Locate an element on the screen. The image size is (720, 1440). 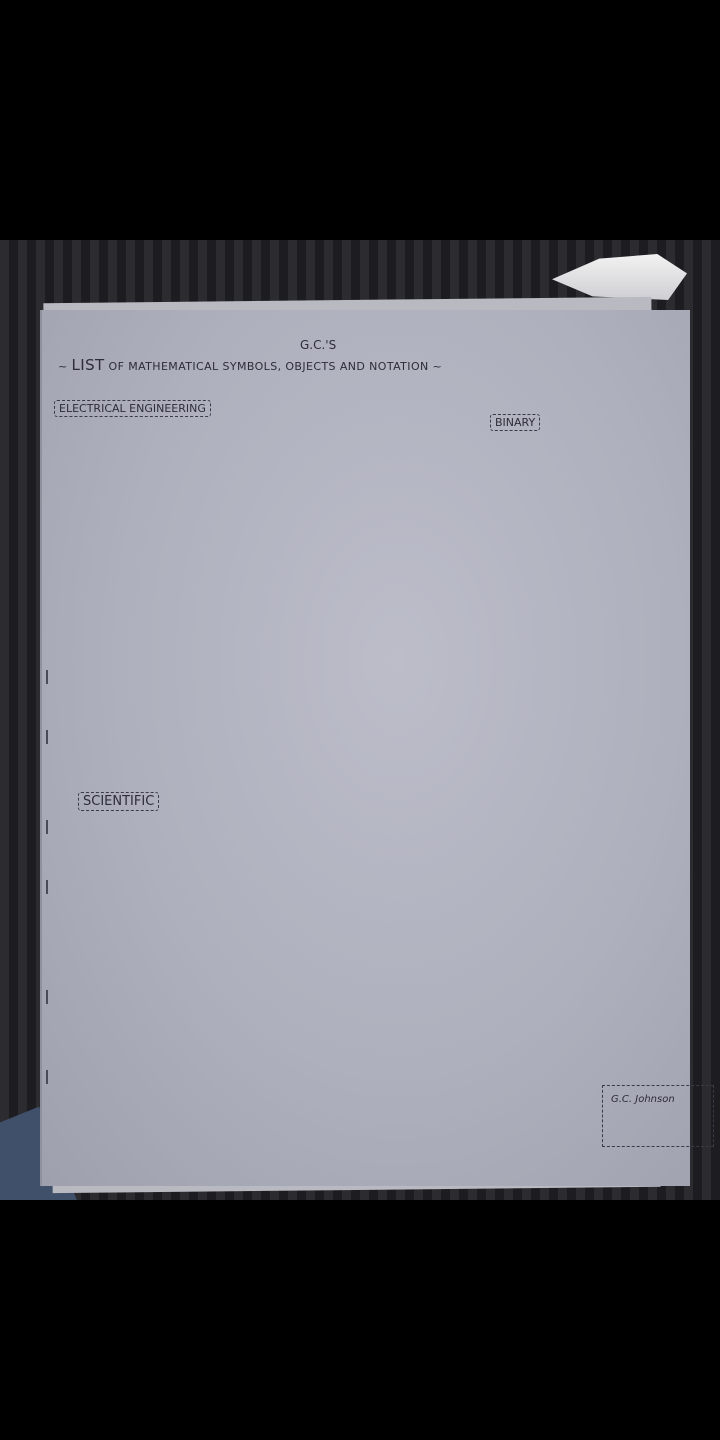
section-scientific: SCIENTIFIC is located at coordinates (119, 801).